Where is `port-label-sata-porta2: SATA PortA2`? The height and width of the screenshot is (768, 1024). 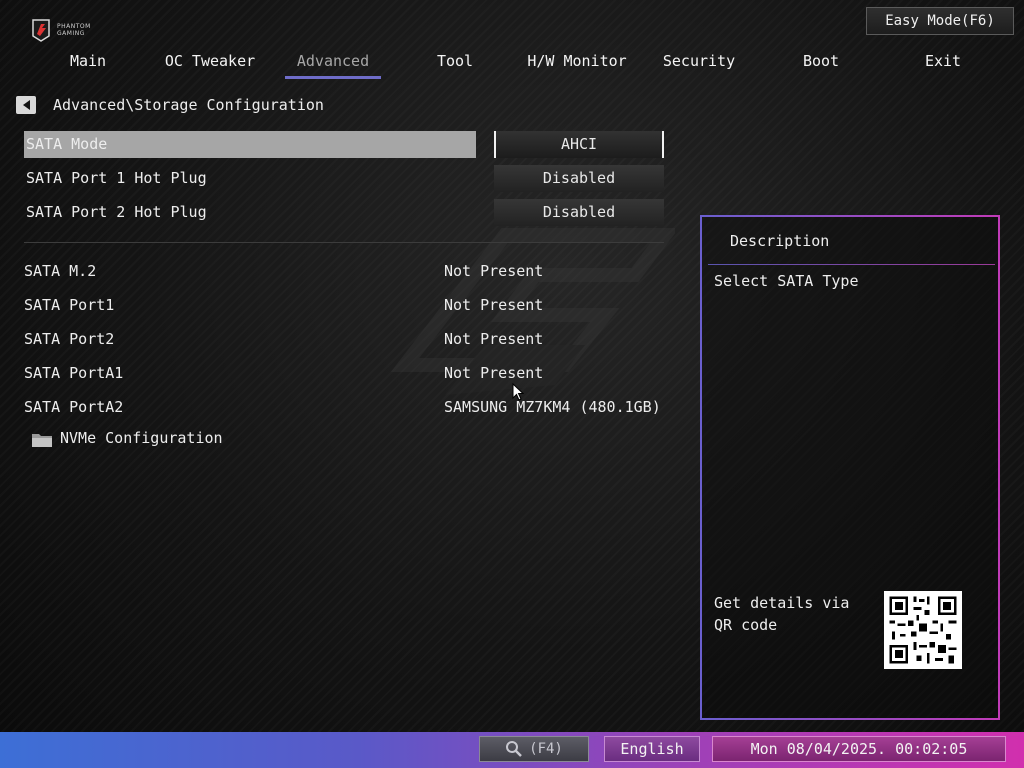 port-label-sata-porta2: SATA PortA2 is located at coordinates (74, 407).